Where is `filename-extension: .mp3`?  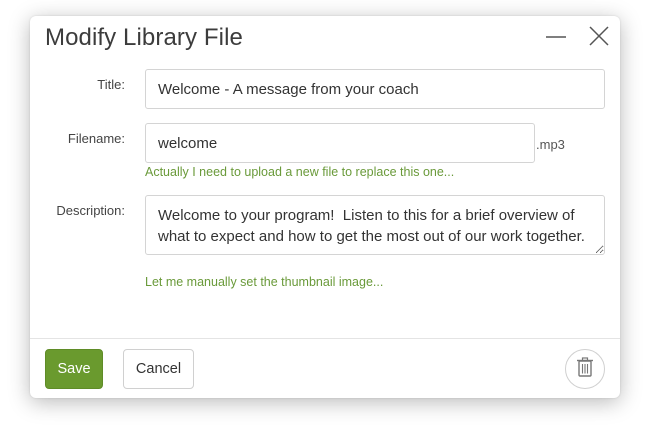 filename-extension: .mp3 is located at coordinates (550, 144).